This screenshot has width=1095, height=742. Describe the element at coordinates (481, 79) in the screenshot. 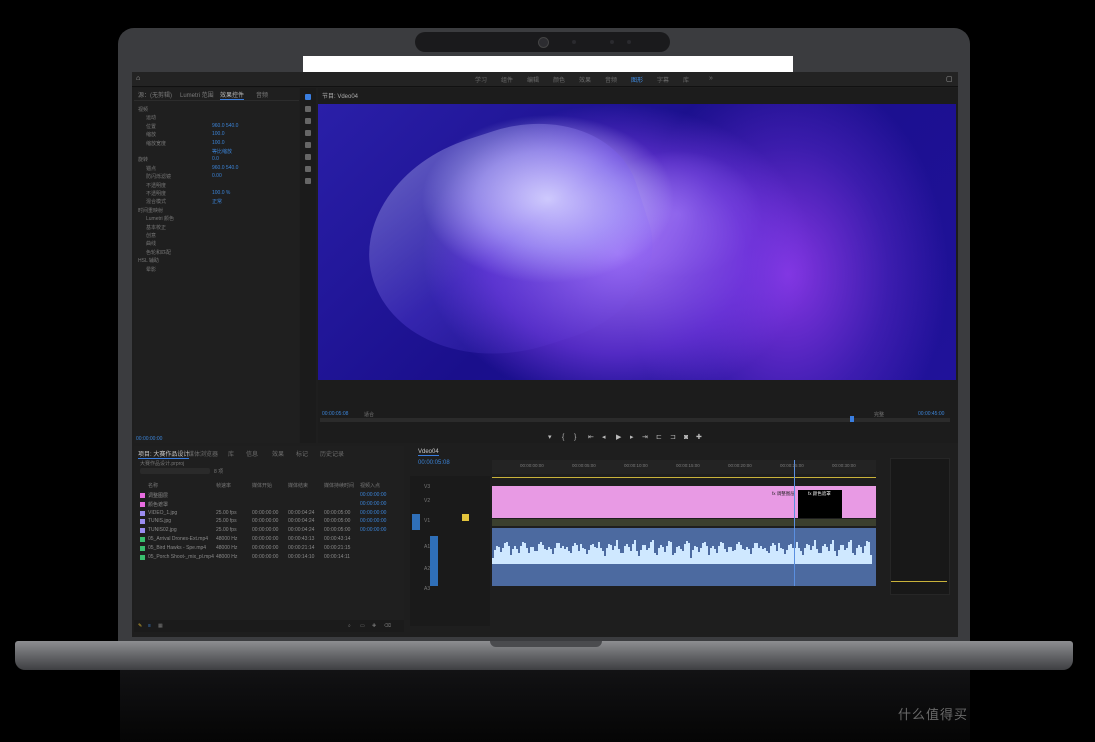

I see `workspace-tab: 学习` at that location.